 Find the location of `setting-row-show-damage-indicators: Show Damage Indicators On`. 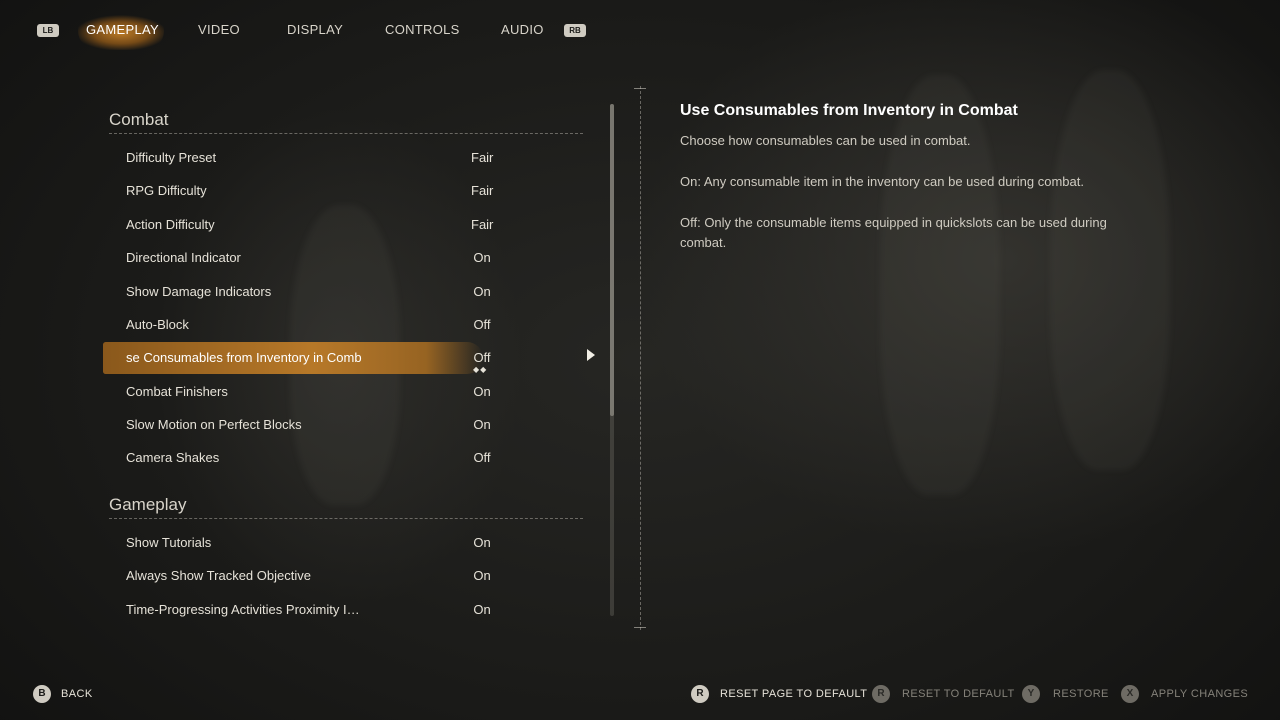

setting-row-show-damage-indicators: Show Damage Indicators On is located at coordinates (349, 292).